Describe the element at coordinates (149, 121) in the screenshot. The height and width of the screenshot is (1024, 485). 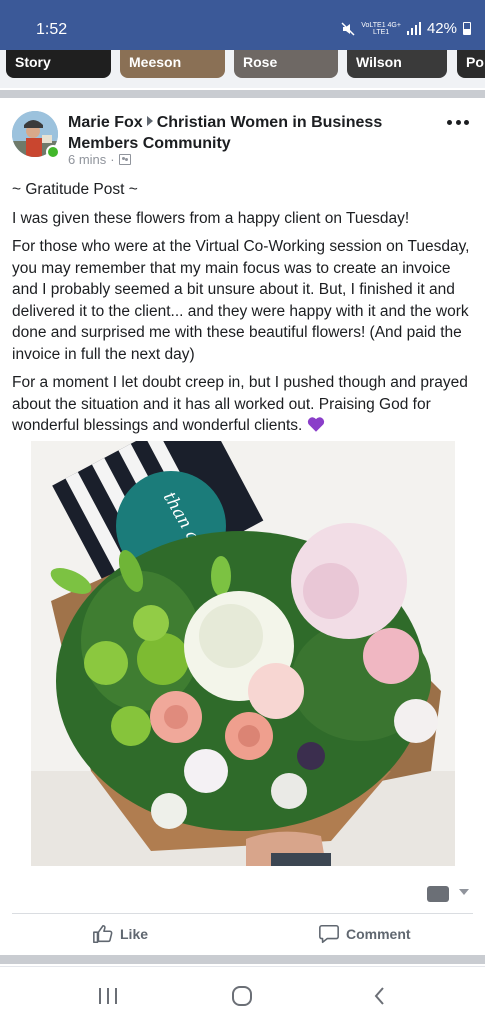
I see `caret-right-icon` at that location.